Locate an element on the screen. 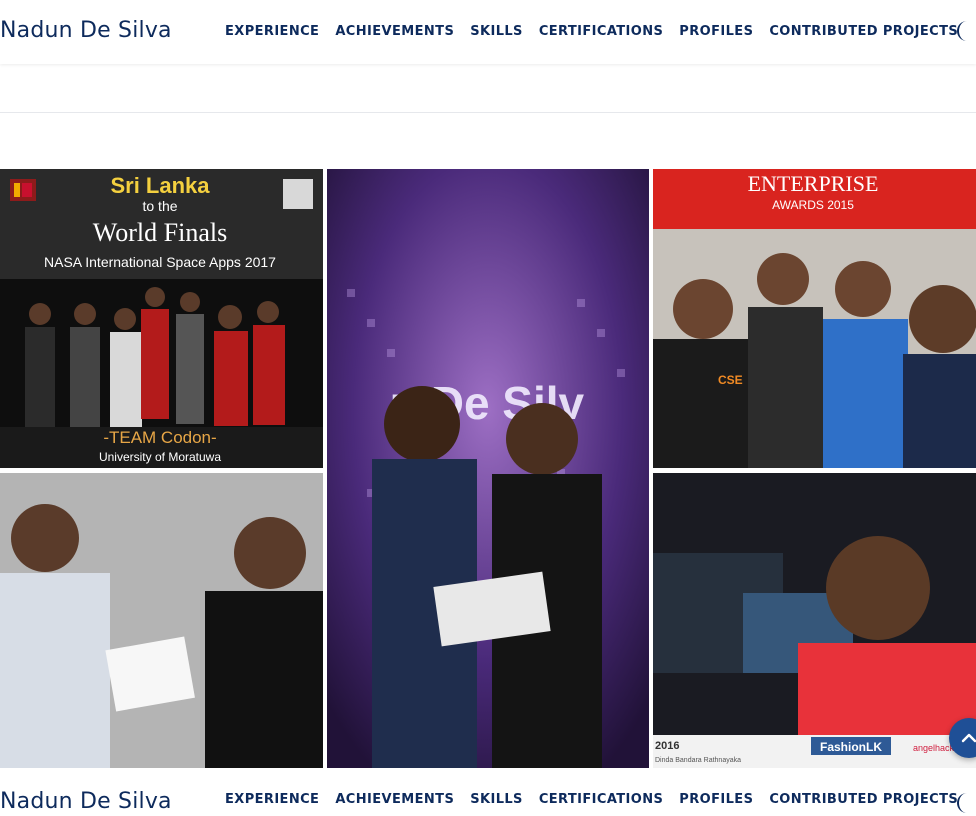 The width and height of the screenshot is (976, 816). gallery-photo-enterprise-awards: ENTERPRISE AWARDS 2015 CSE is located at coordinates (814, 318).